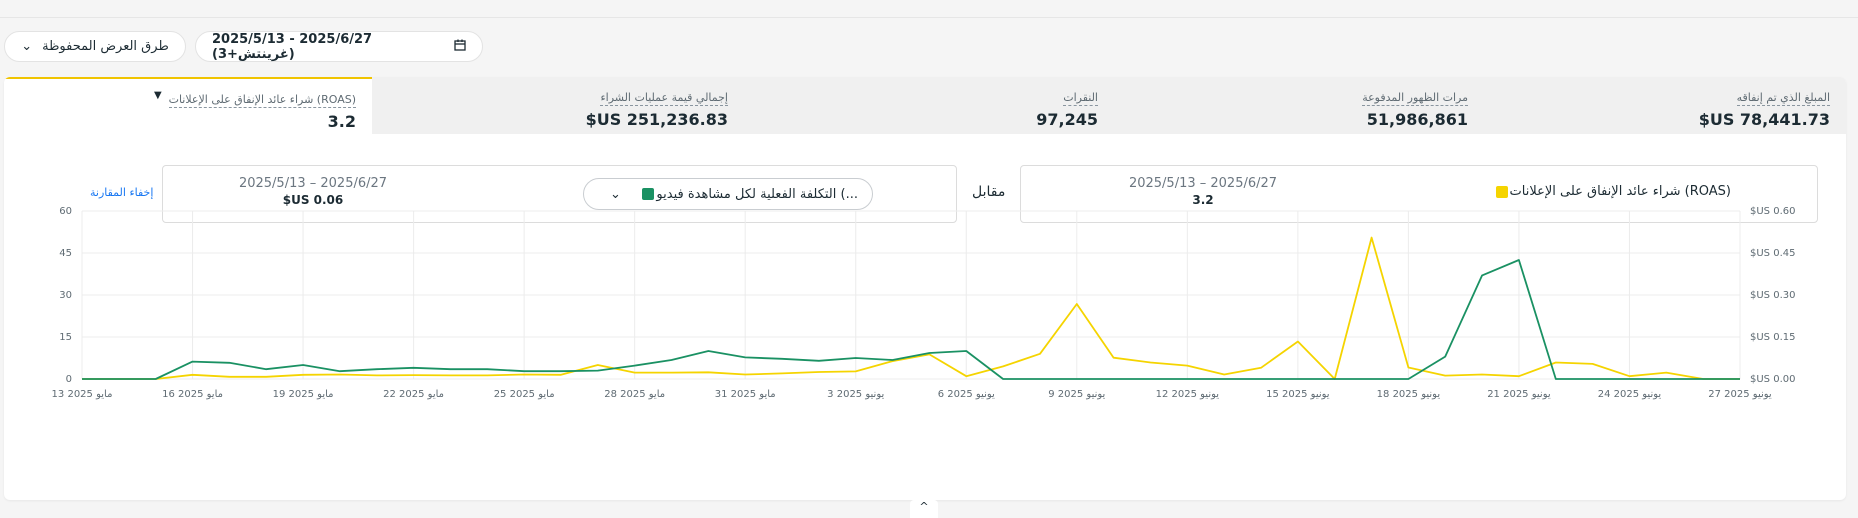 This screenshot has height=518, width=1858. Describe the element at coordinates (1080, 98) in the screenshot. I see `tab-label: النقرات` at that location.